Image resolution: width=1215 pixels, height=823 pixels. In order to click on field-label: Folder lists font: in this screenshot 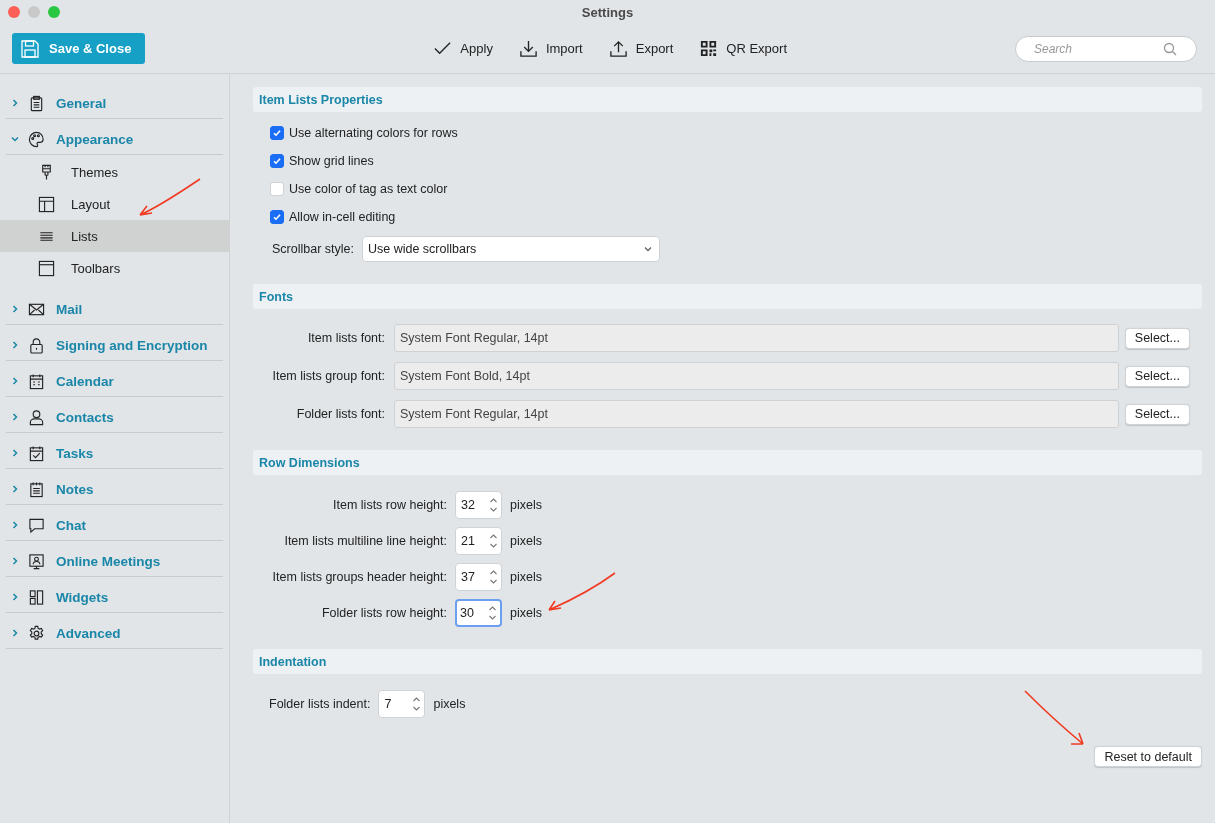, I will do `click(340, 414)`.